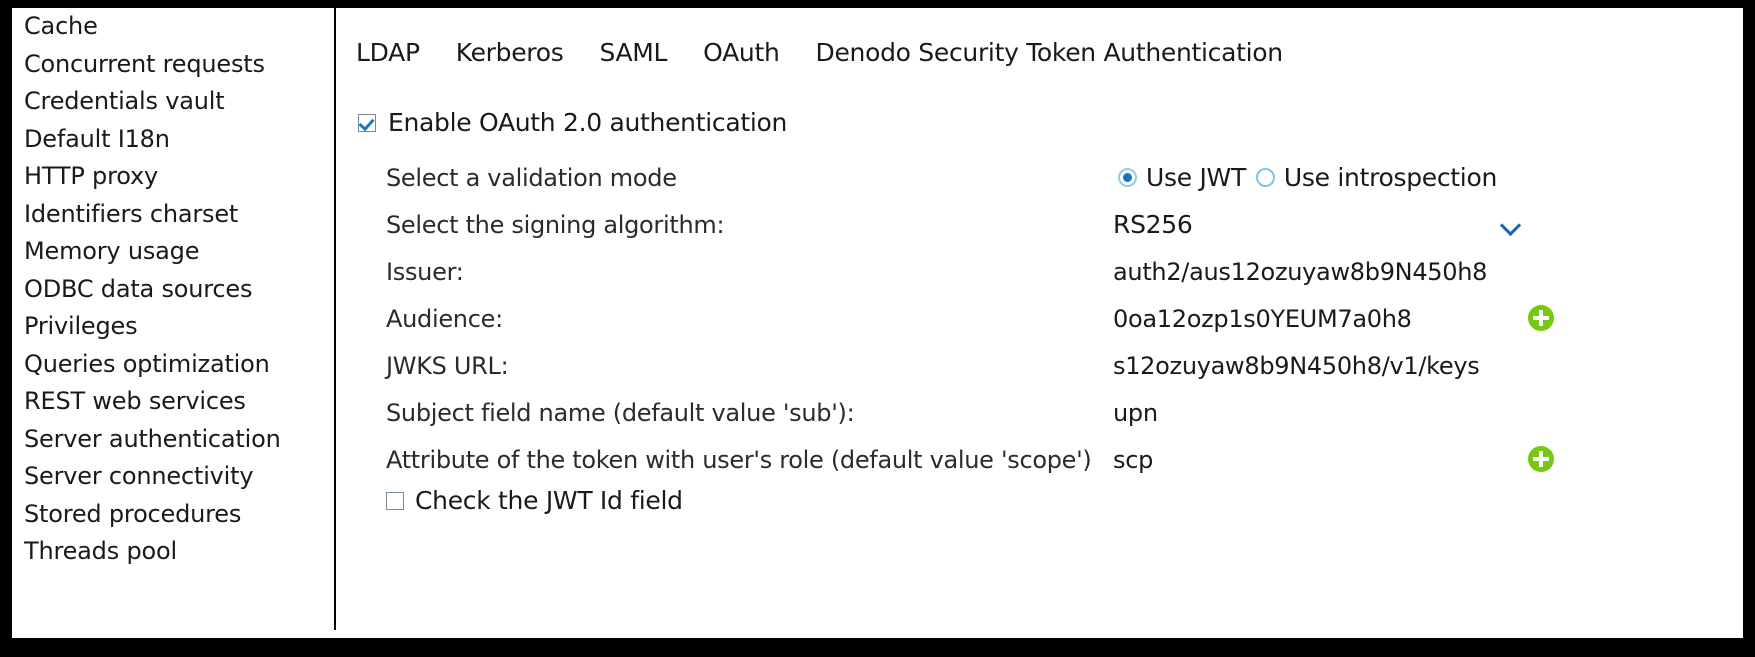 This screenshot has height=657, width=1755. I want to click on sidebar-item-http-proxy: HTTP proxy, so click(173, 177).